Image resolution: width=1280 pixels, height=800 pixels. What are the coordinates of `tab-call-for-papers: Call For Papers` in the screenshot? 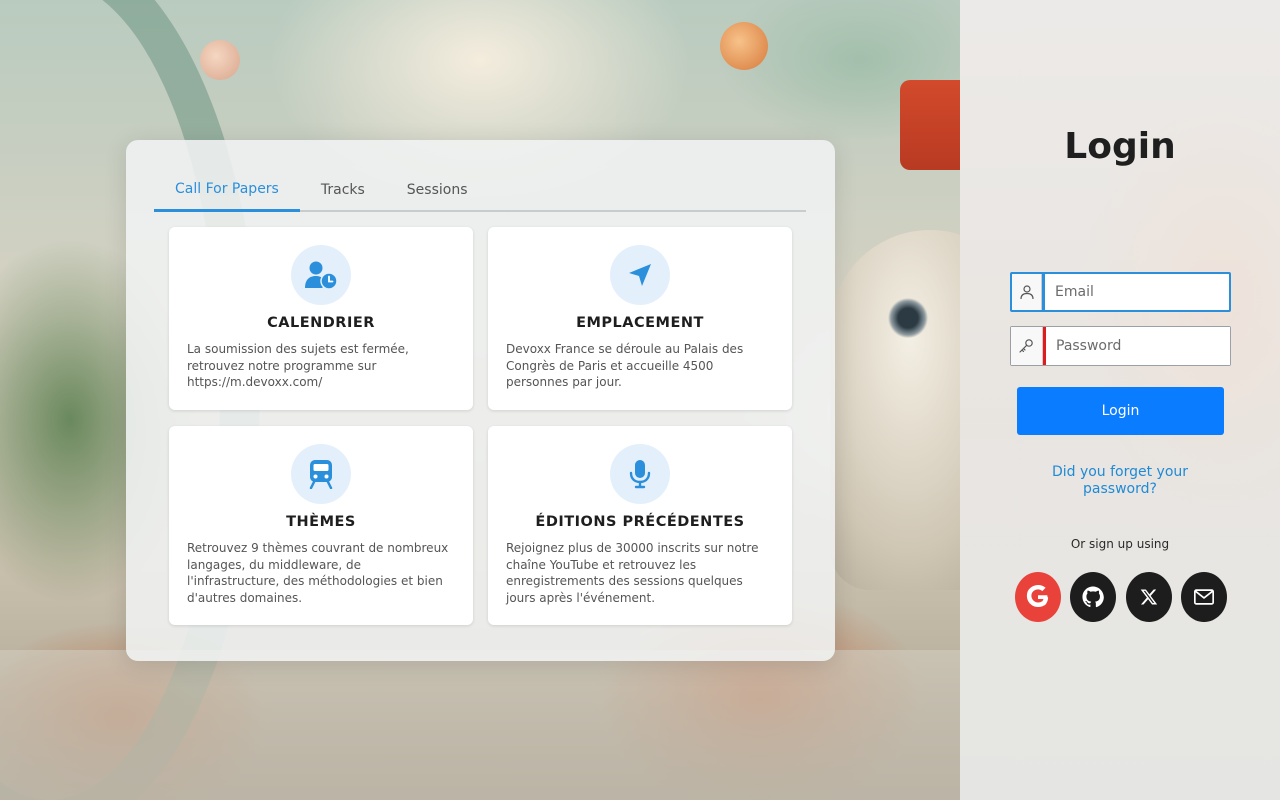 It's located at (227, 190).